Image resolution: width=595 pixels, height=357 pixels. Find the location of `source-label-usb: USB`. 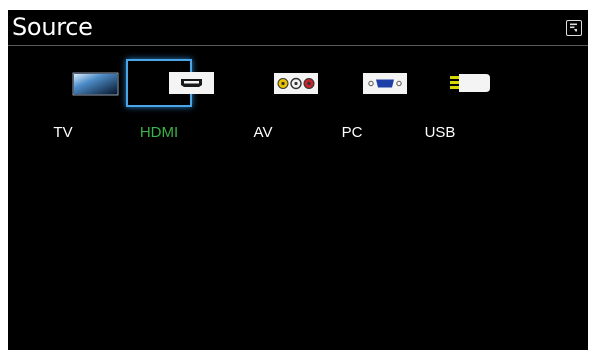

source-label-usb: USB is located at coordinates (440, 132).